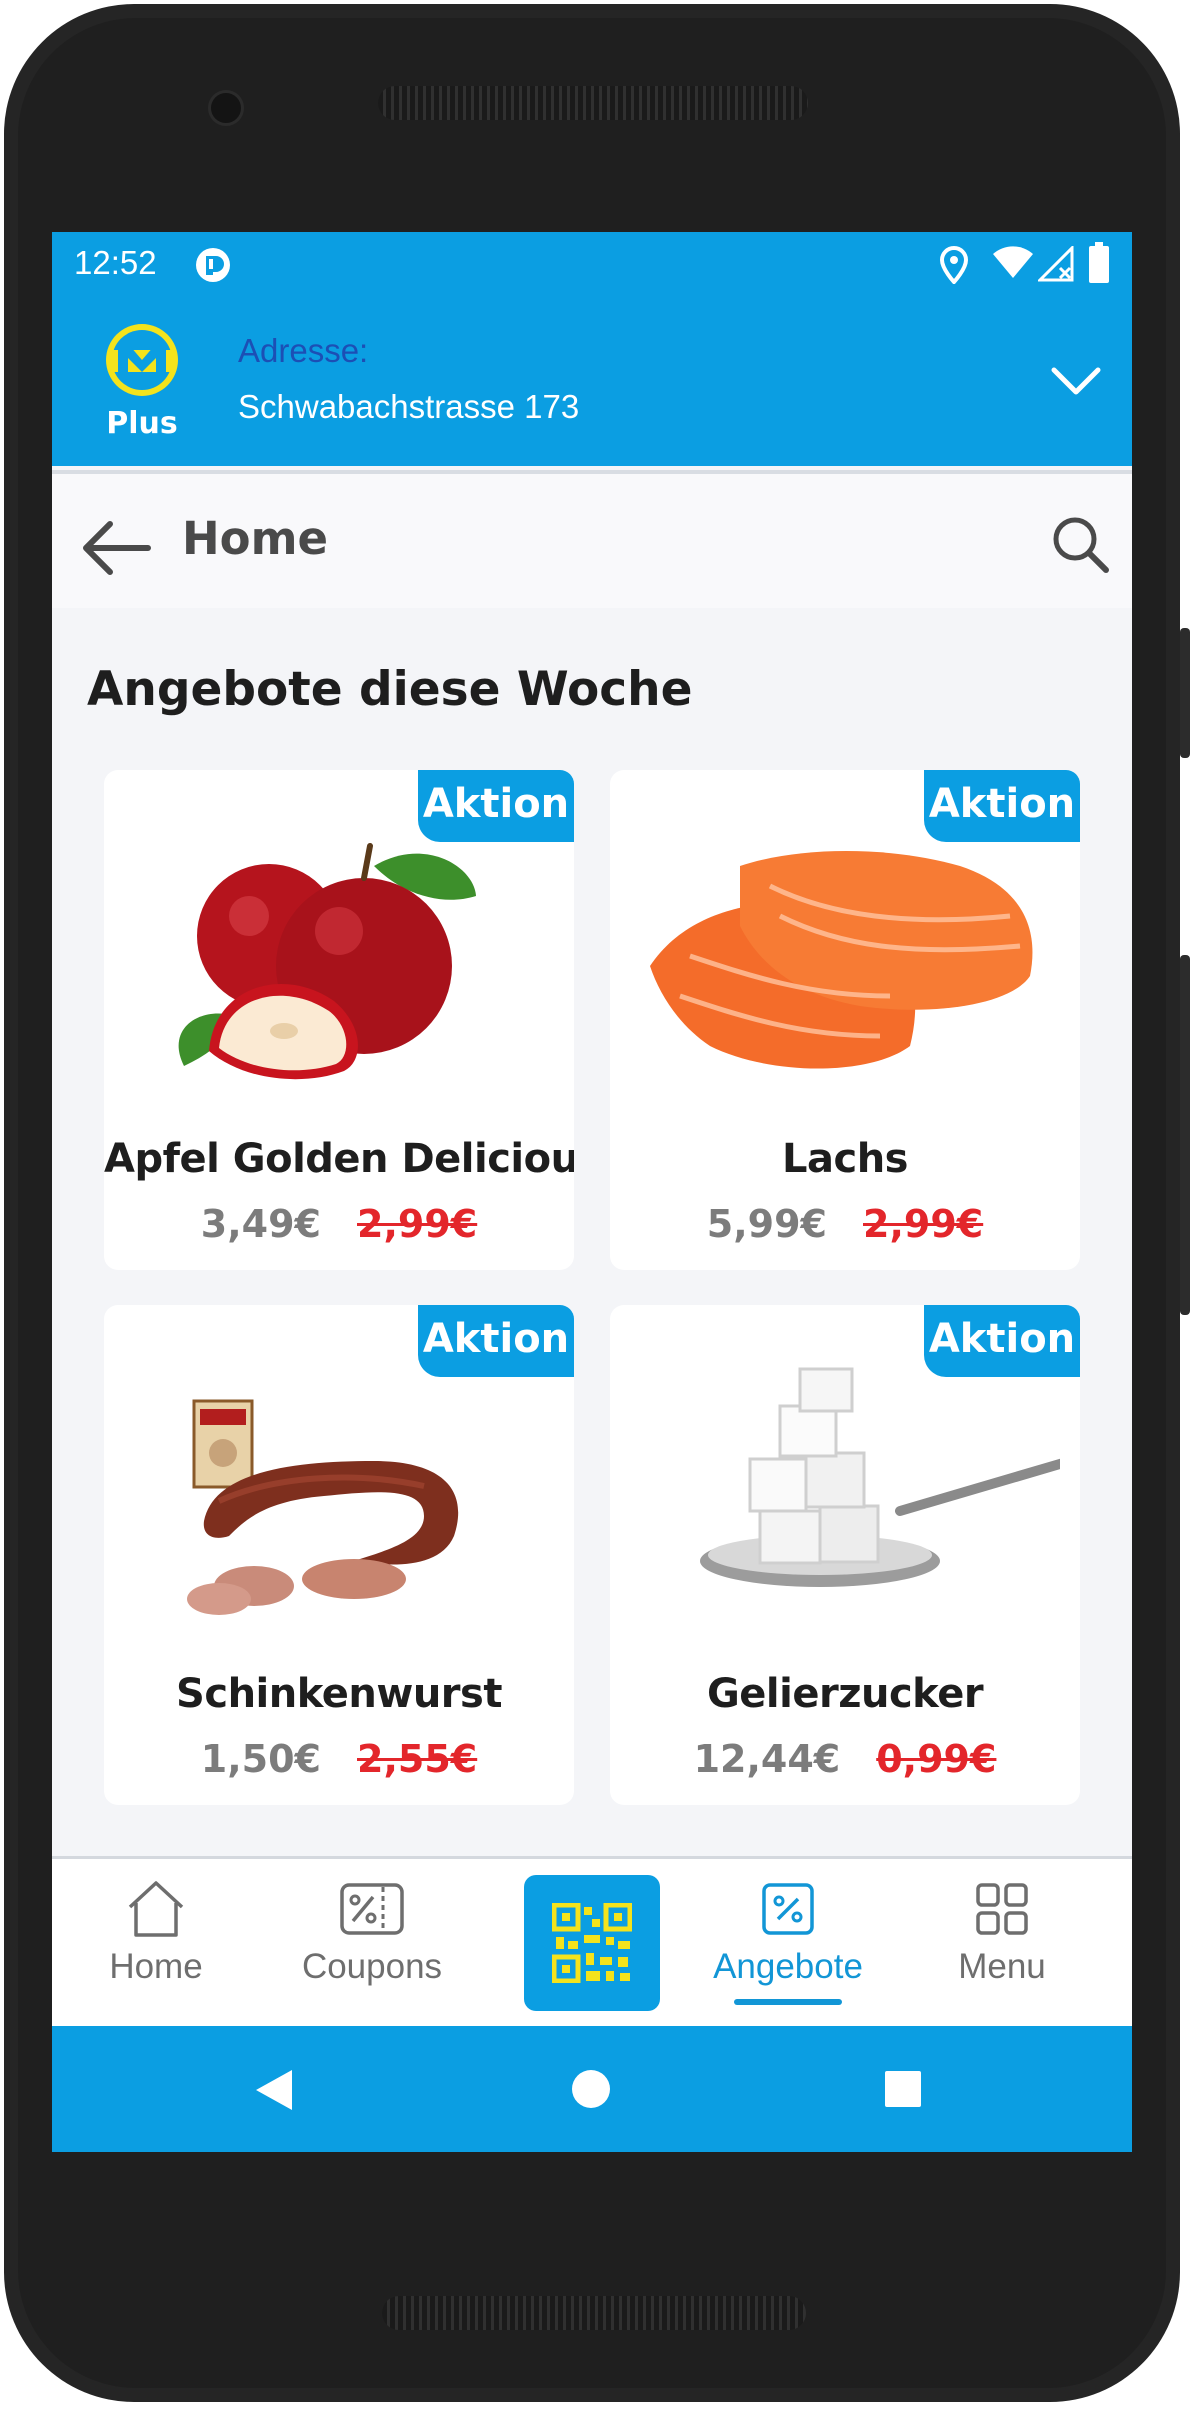 The height and width of the screenshot is (2409, 1194). I want to click on nav-tab-angebote: Angebote, so click(788, 1944).